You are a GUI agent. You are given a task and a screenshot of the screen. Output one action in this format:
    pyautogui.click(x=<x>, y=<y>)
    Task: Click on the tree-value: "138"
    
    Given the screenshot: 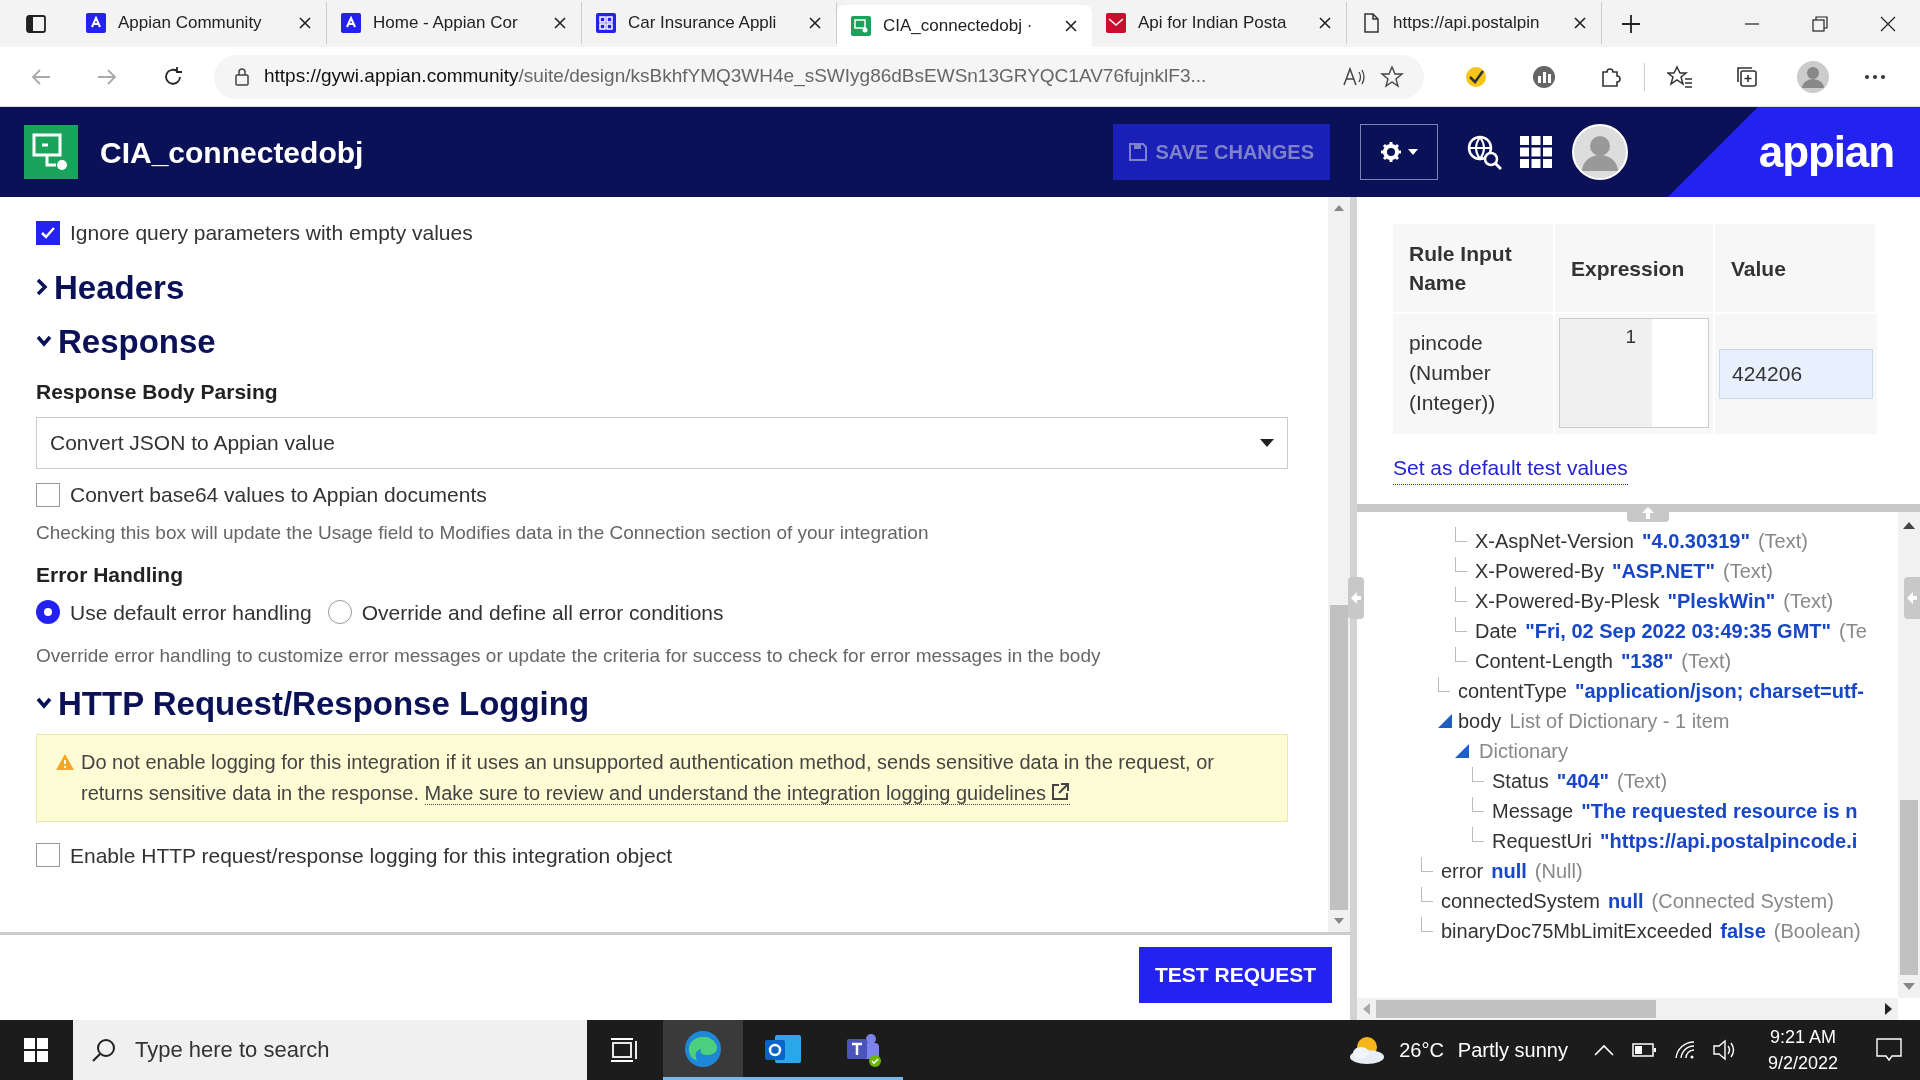 What is the action you would take?
    pyautogui.click(x=1647, y=661)
    